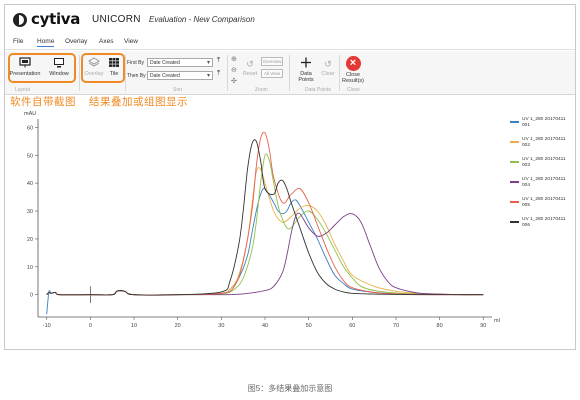  I want to click on reset-icon: ↺, so click(250, 64).